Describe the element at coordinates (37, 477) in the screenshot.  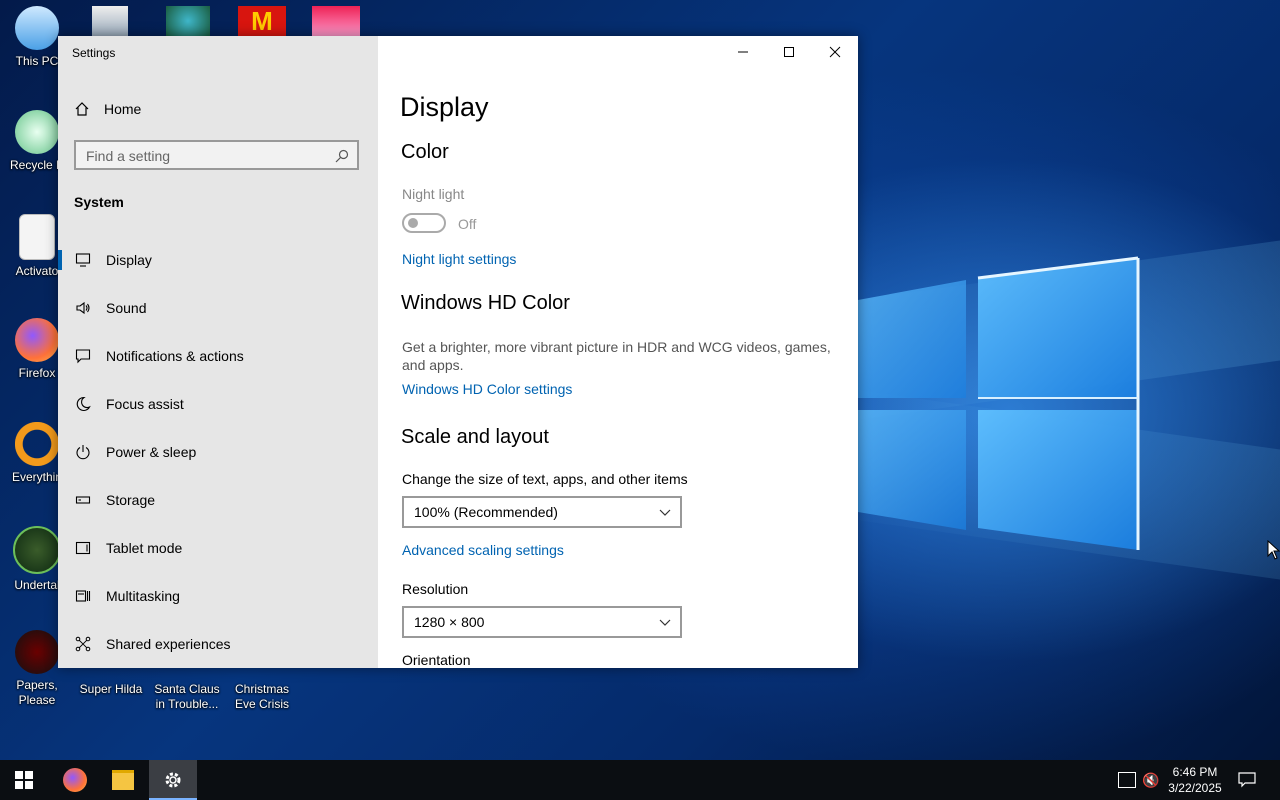
I see `desktop-icon-label: Everythin` at that location.